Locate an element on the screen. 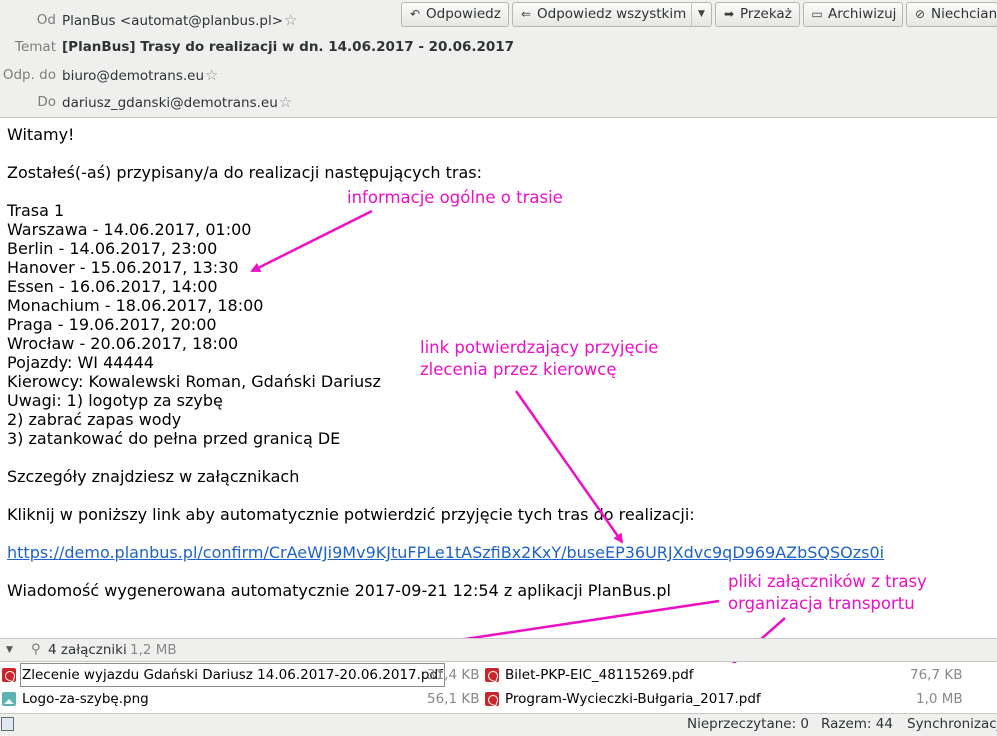  reply-all-label: Odpowiedz wszystkim is located at coordinates (612, 14).